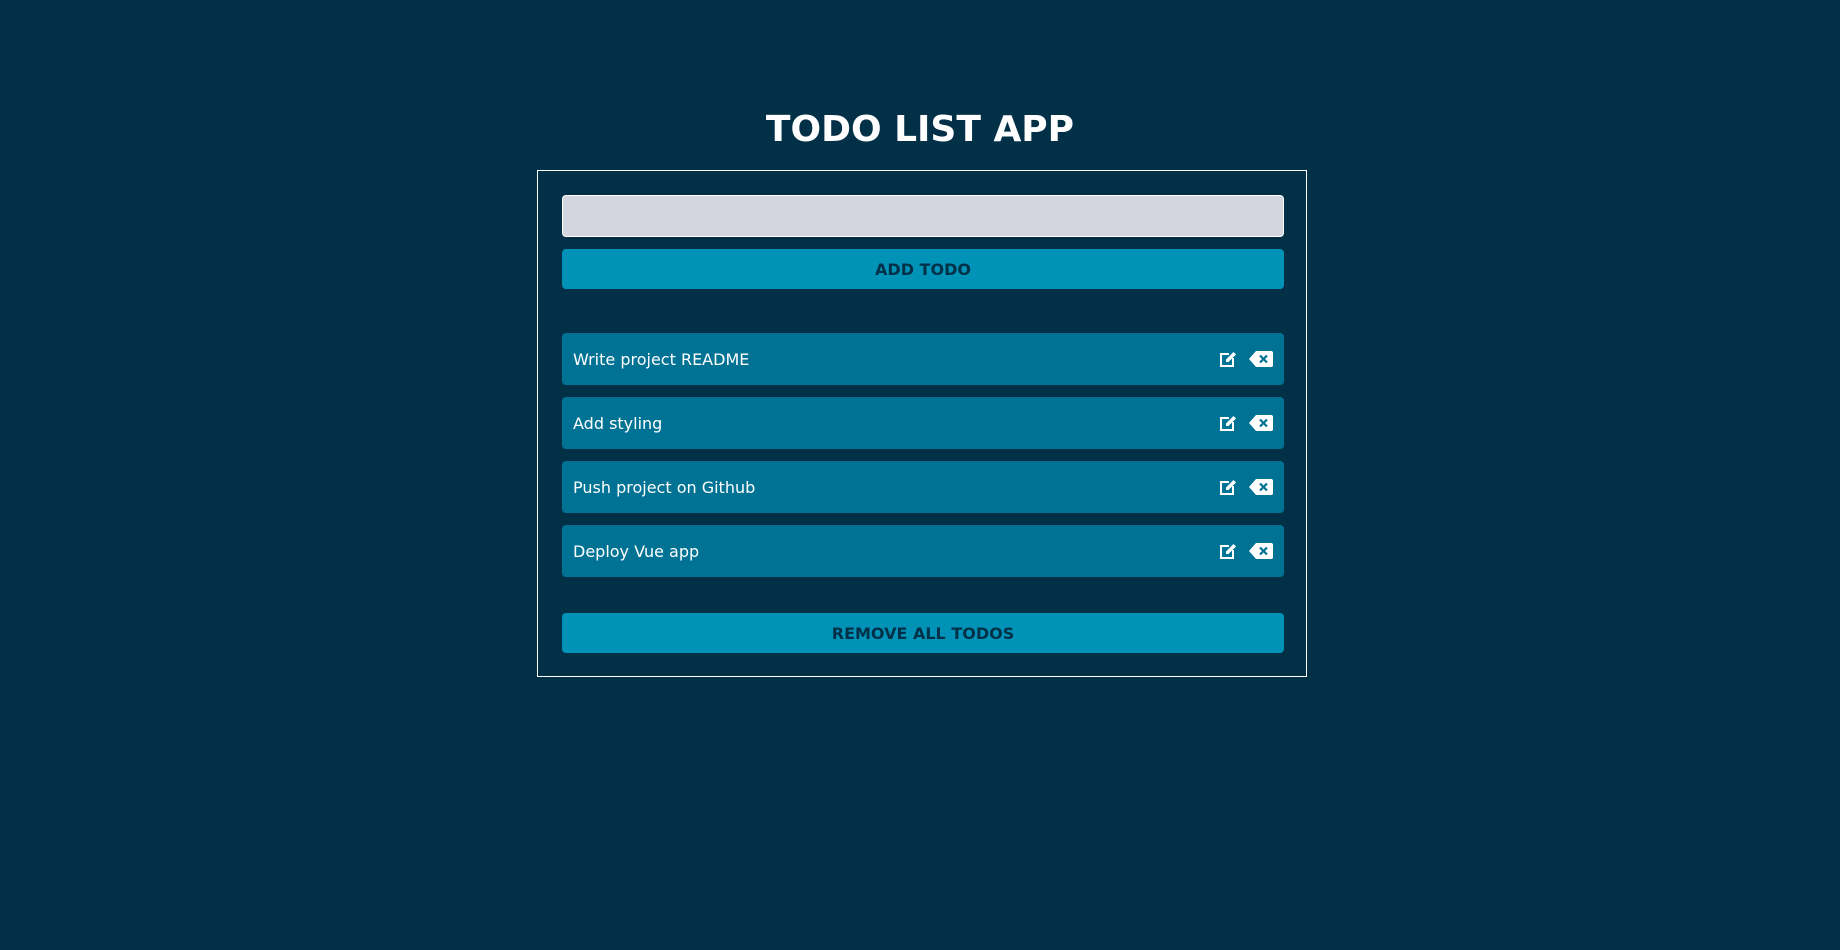 This screenshot has height=950, width=1840. I want to click on todo-input, so click(923, 216).